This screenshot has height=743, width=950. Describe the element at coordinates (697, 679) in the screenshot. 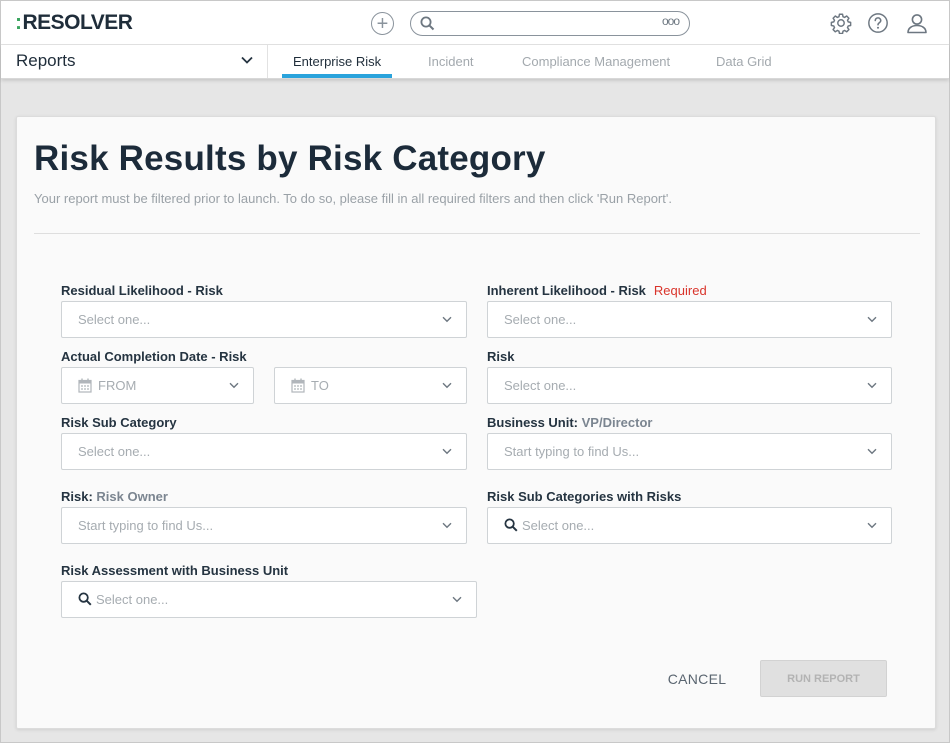

I see `cancel-button: CANCEL` at that location.